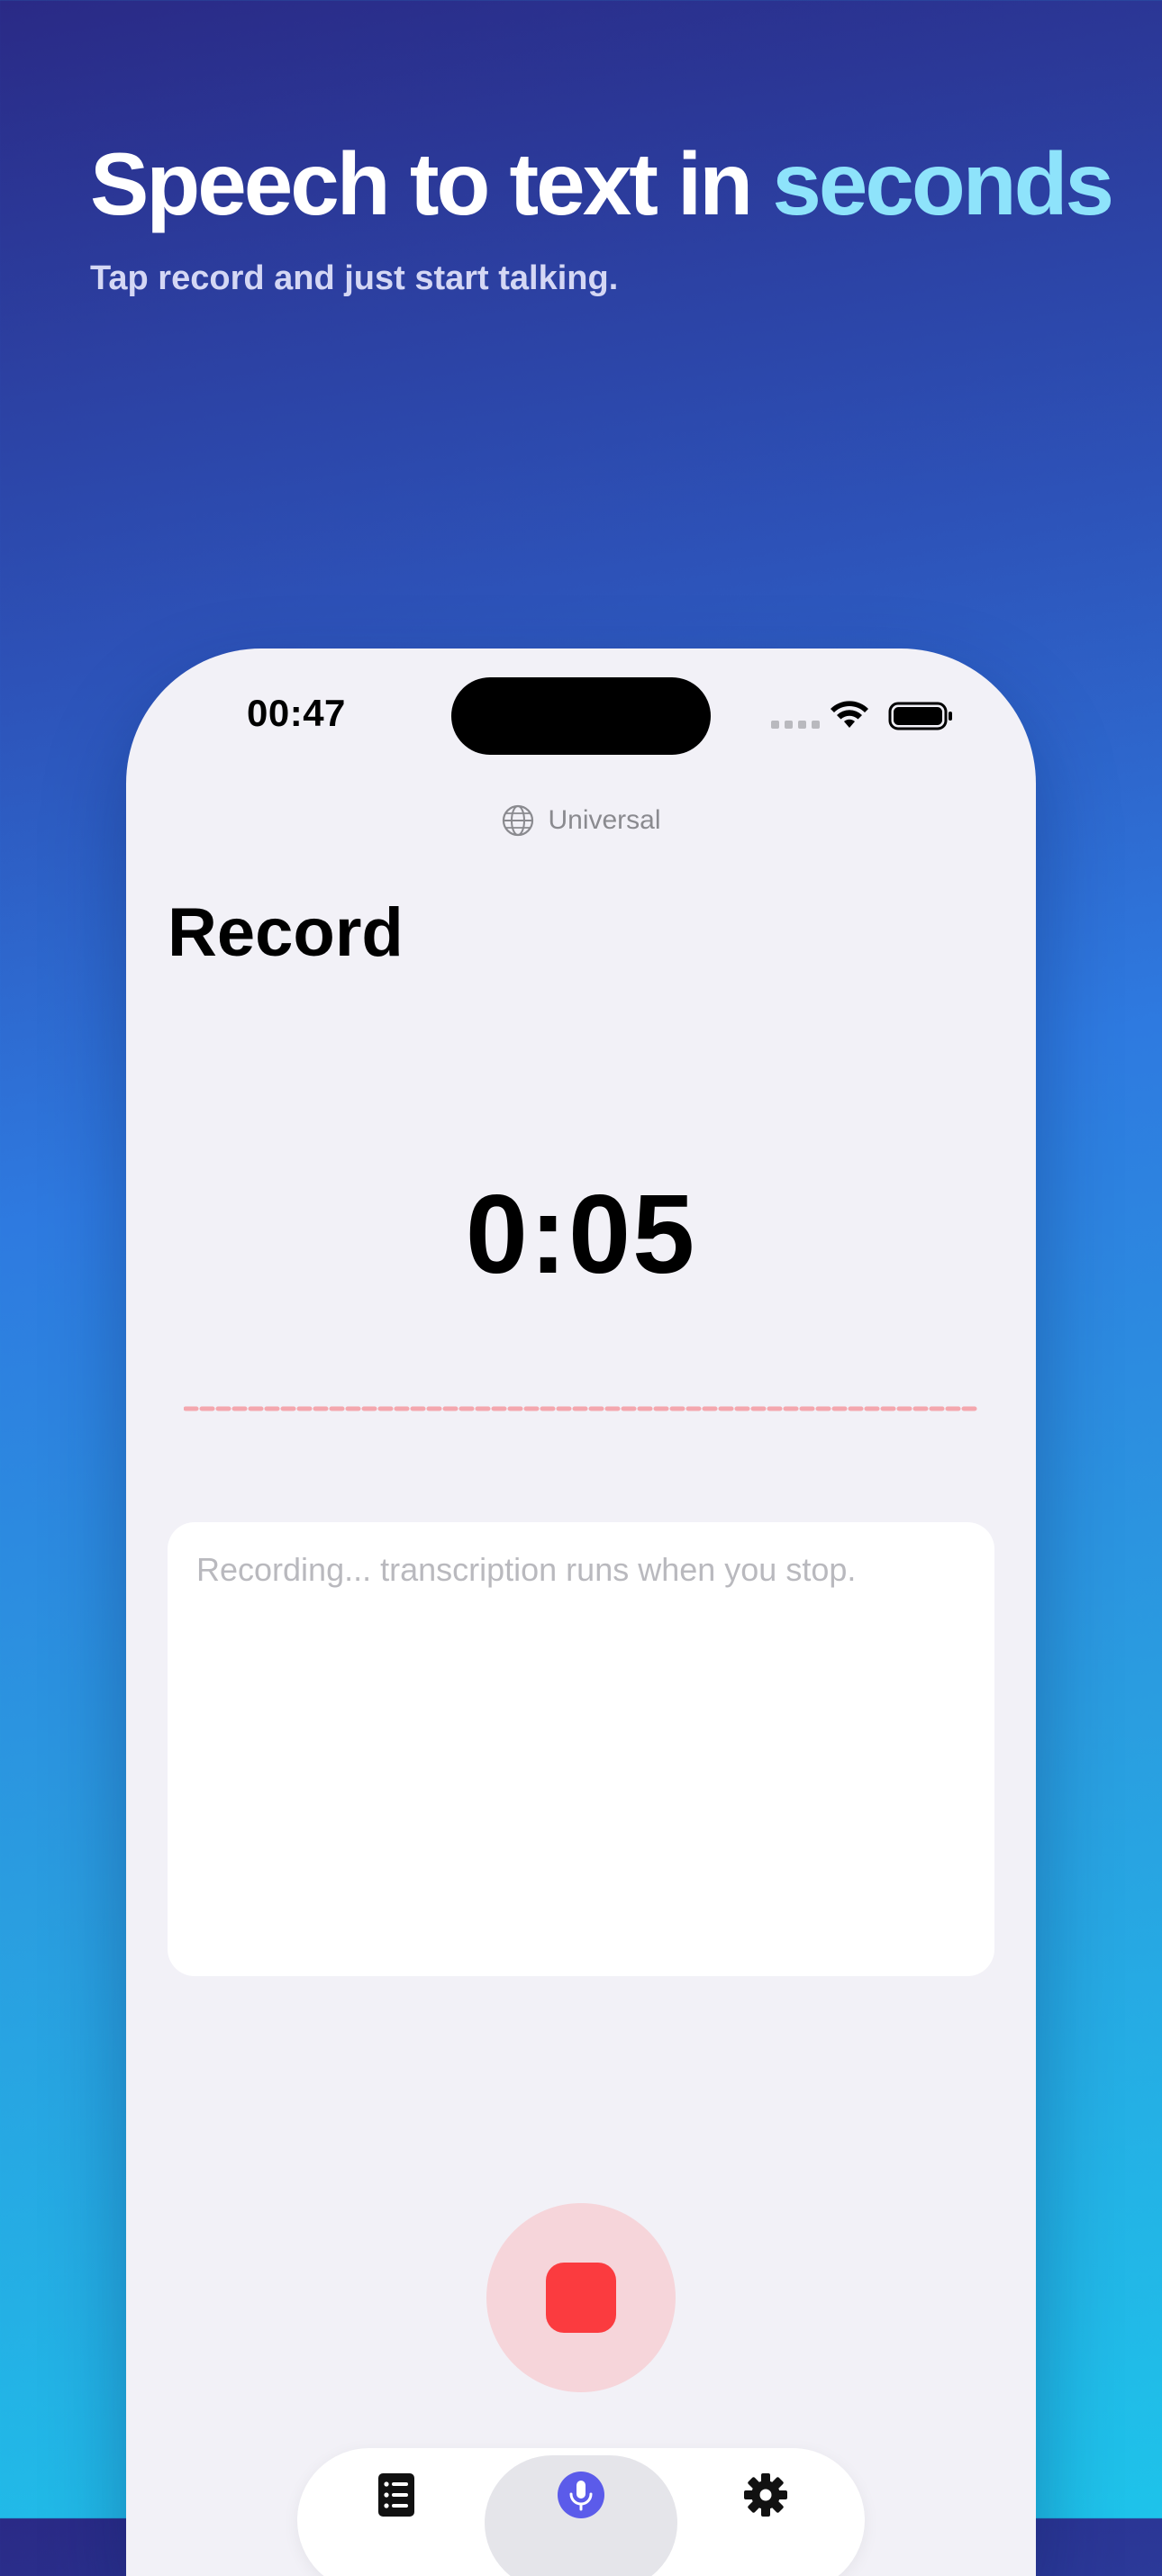 Image resolution: width=1162 pixels, height=2576 pixels. What do you see at coordinates (581, 1408) in the screenshot?
I see `audio-waveform` at bounding box center [581, 1408].